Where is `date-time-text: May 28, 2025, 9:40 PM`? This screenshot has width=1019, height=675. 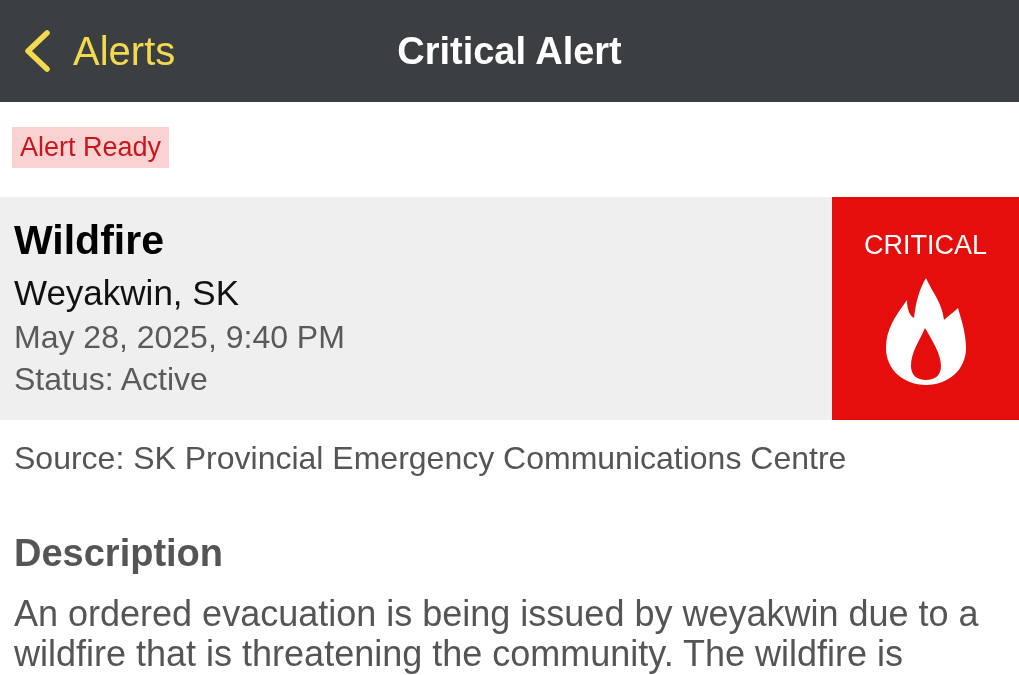 date-time-text: May 28, 2025, 9:40 PM is located at coordinates (180, 337).